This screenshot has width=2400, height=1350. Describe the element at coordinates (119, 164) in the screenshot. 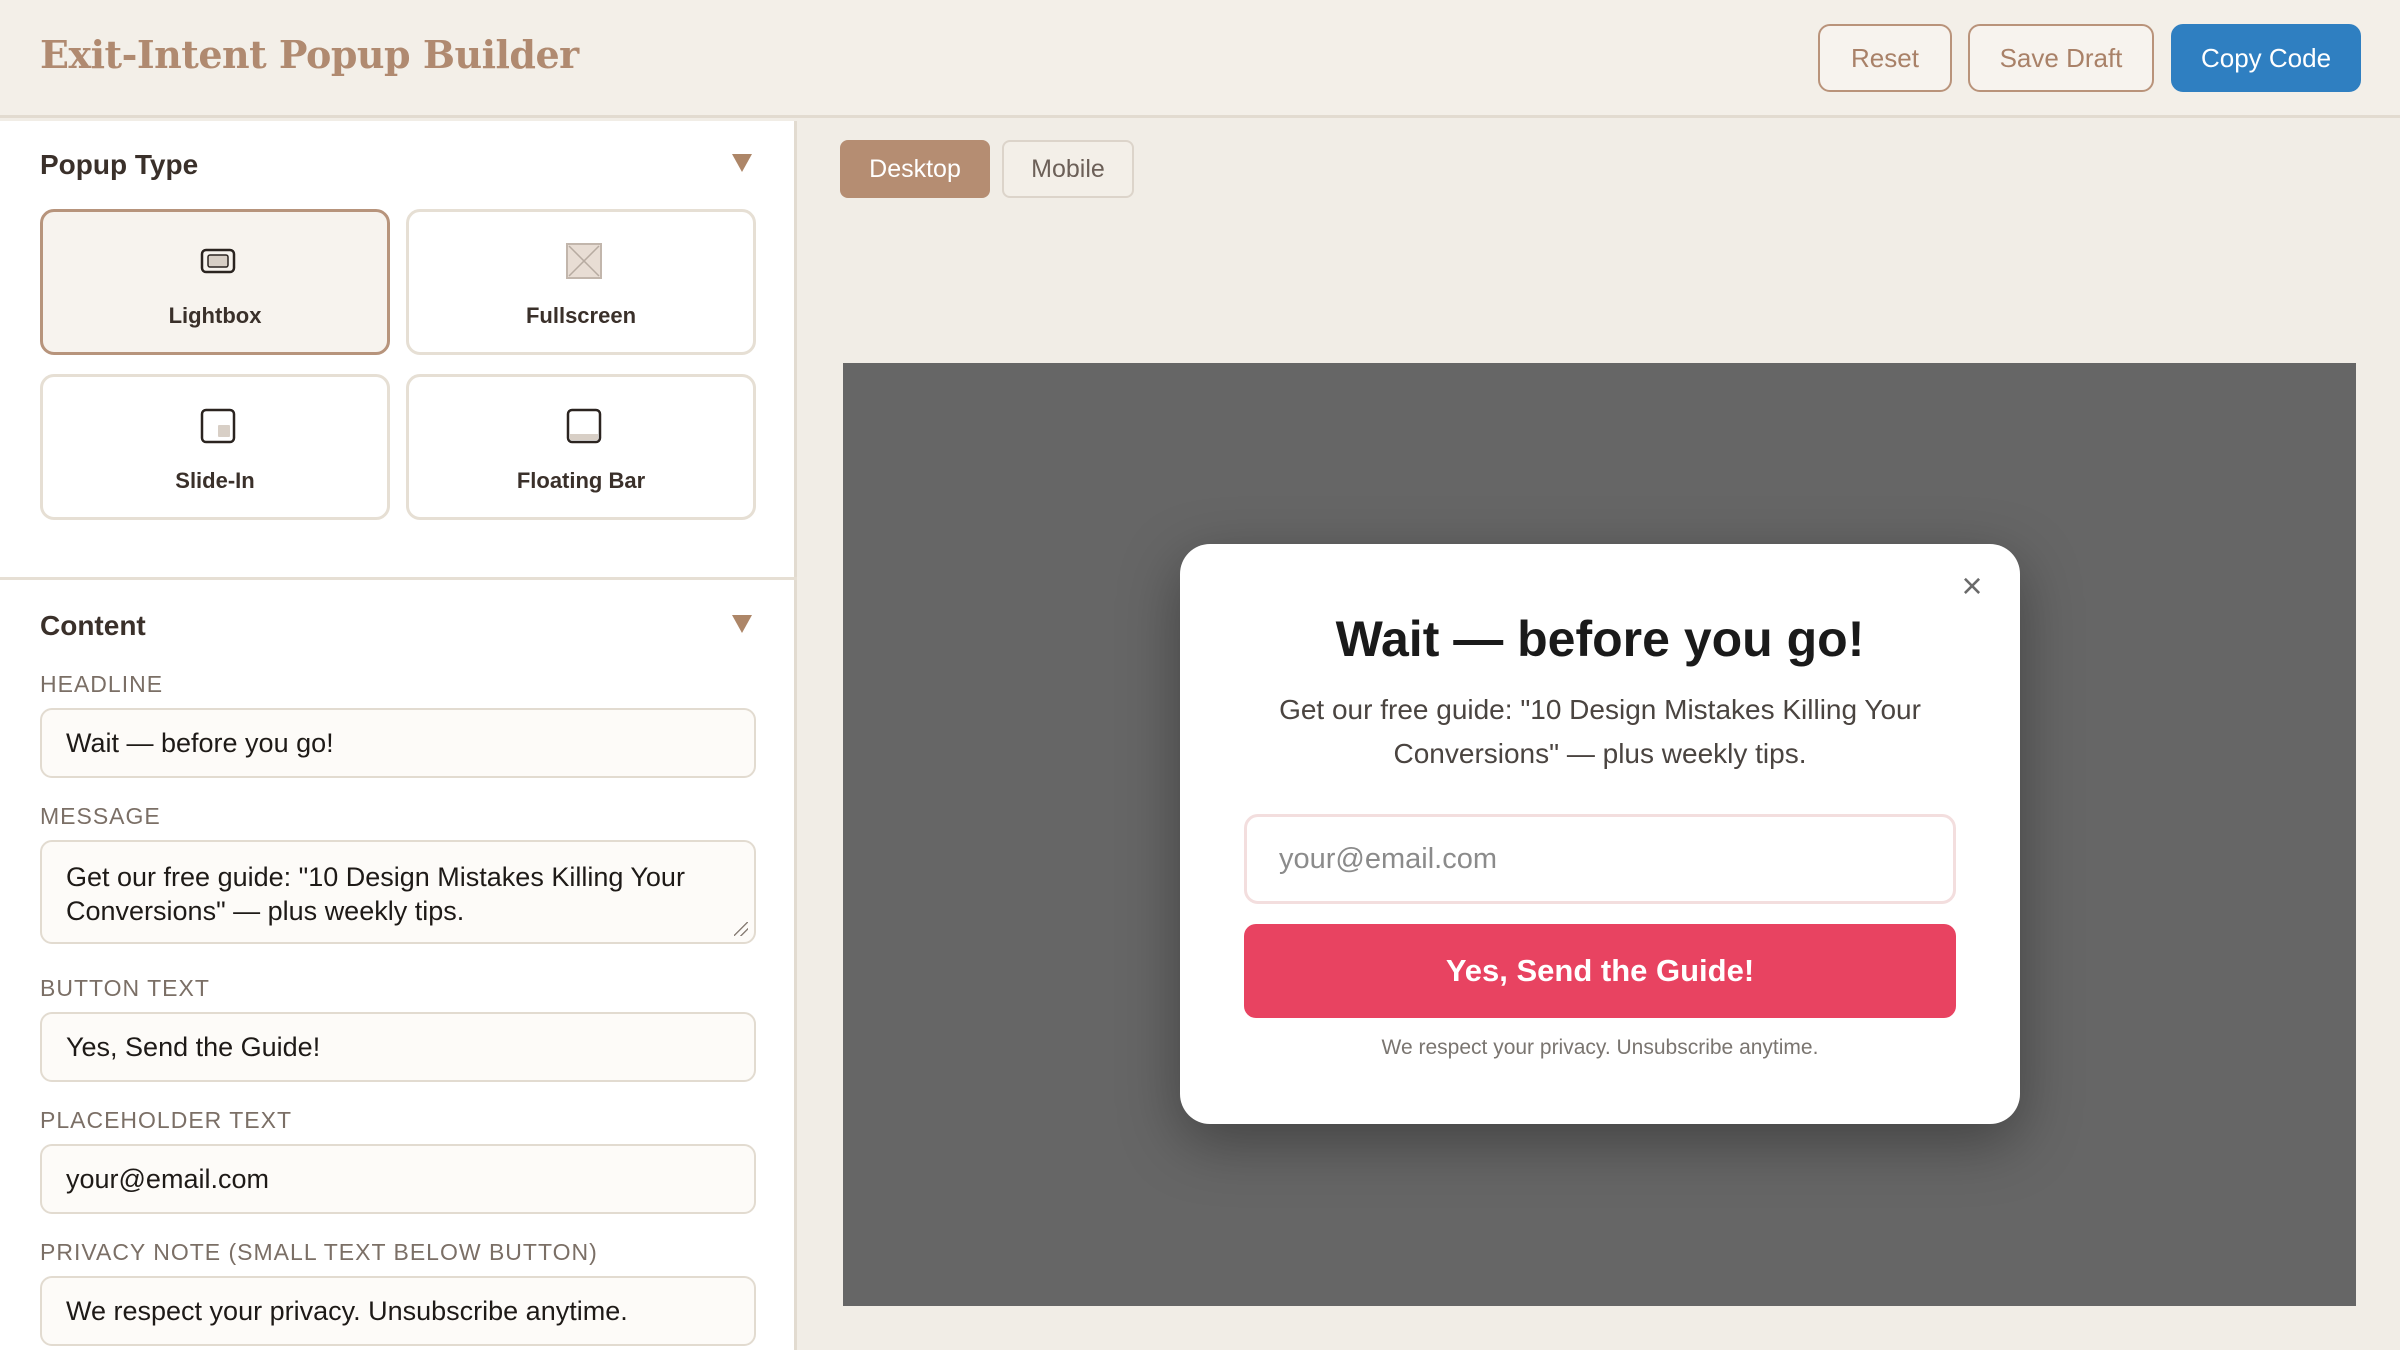

I see `popup-type-heading: Popup Type` at that location.